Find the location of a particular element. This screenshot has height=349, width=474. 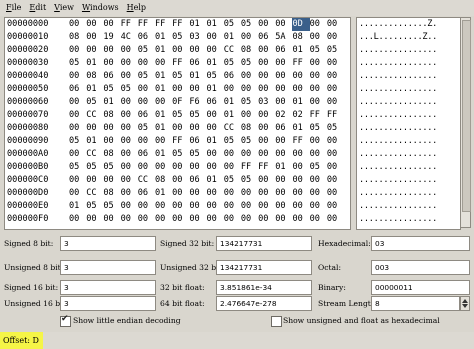

hex-float-checkbox is located at coordinates (276, 321).